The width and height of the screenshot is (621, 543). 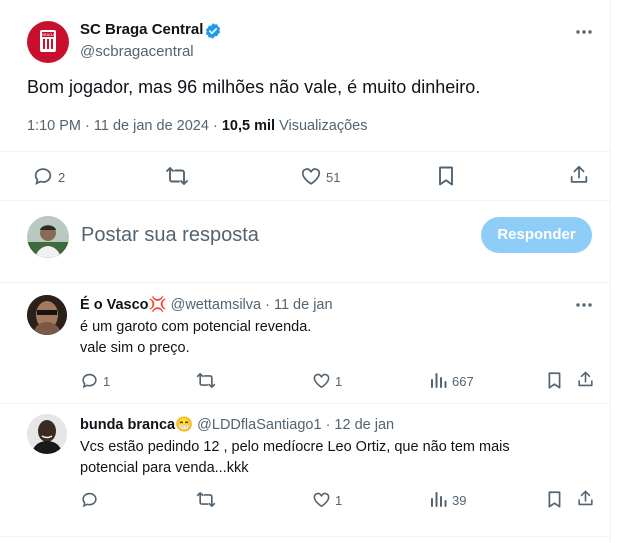 I want to click on reply-author-handle: @wettamsilva, so click(x=216, y=305).